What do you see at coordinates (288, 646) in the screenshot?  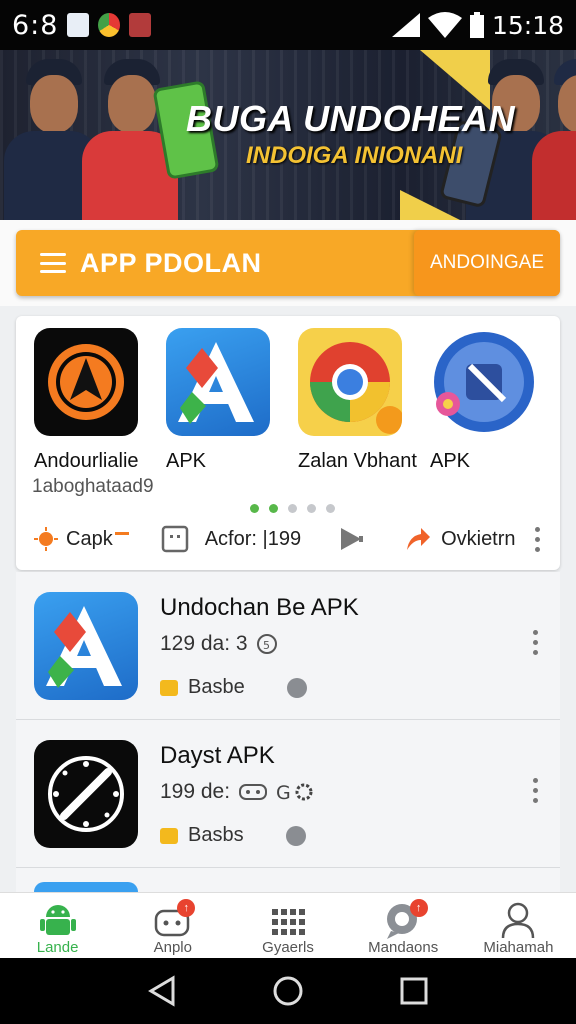 I see `list-item: Undochan Be APK 129 da: 3 5 Basbe` at bounding box center [288, 646].